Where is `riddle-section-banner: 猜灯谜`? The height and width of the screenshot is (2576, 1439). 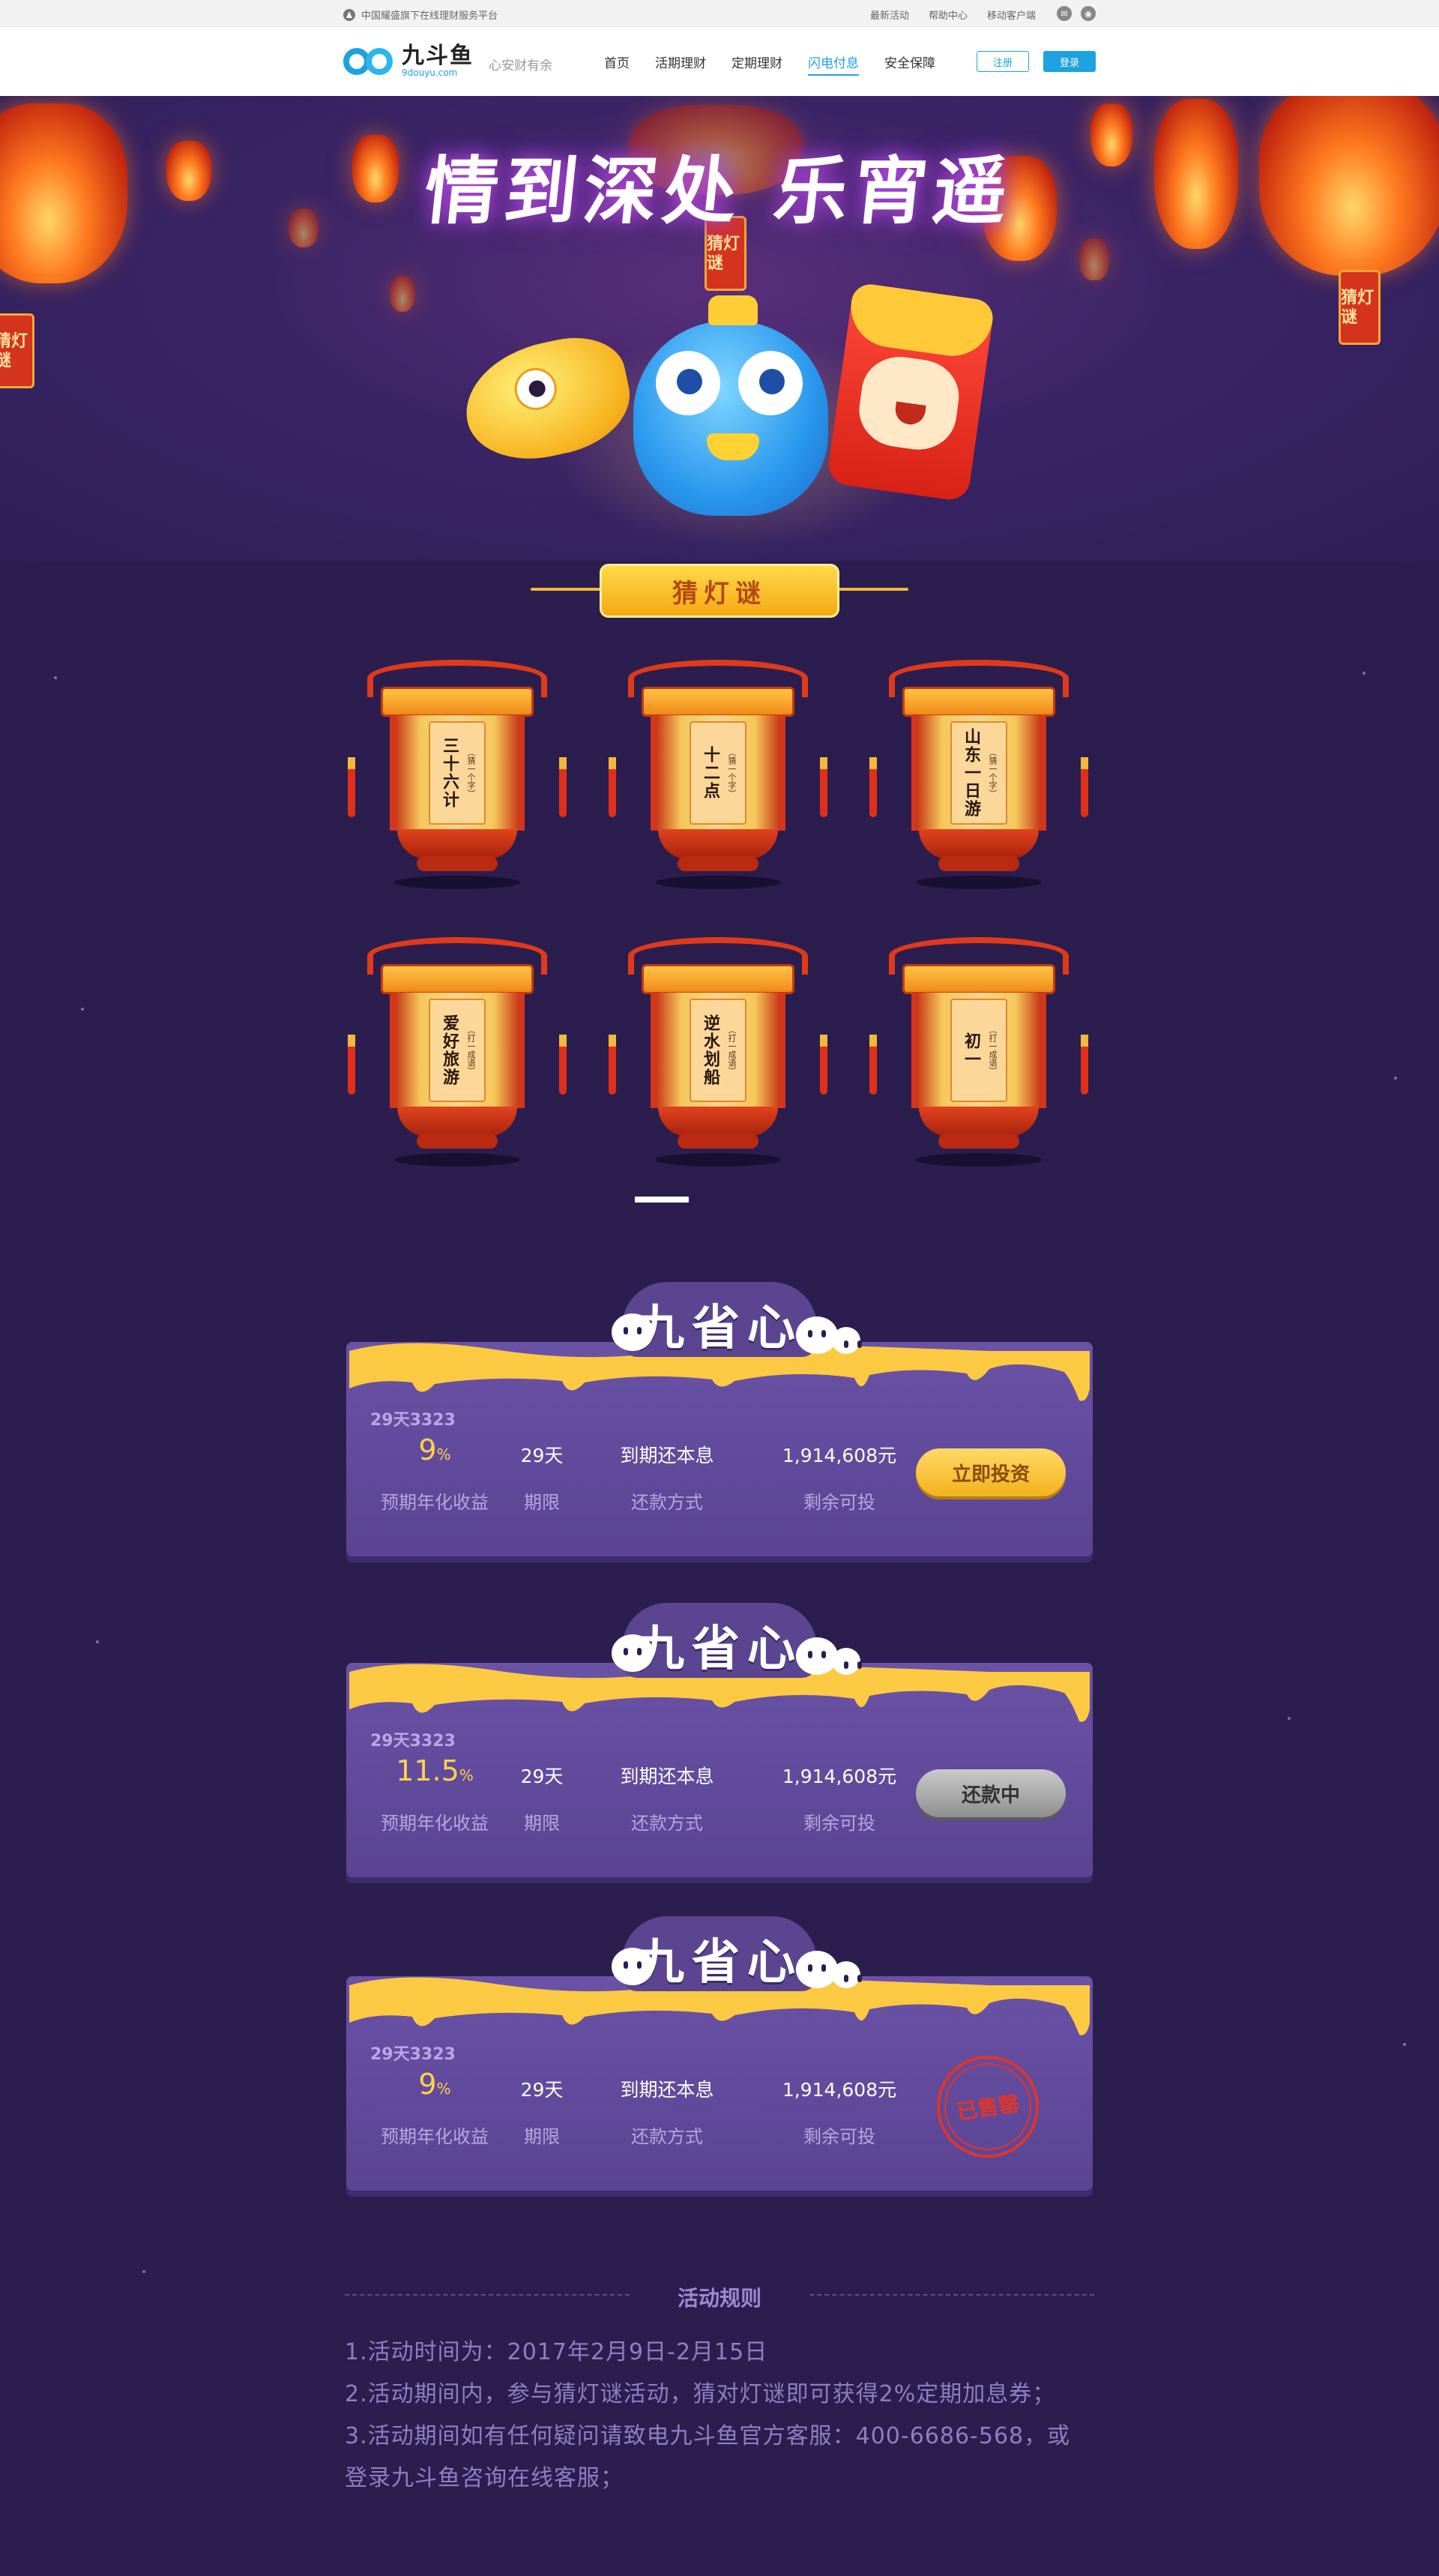
riddle-section-banner: 猜灯谜 is located at coordinates (719, 591).